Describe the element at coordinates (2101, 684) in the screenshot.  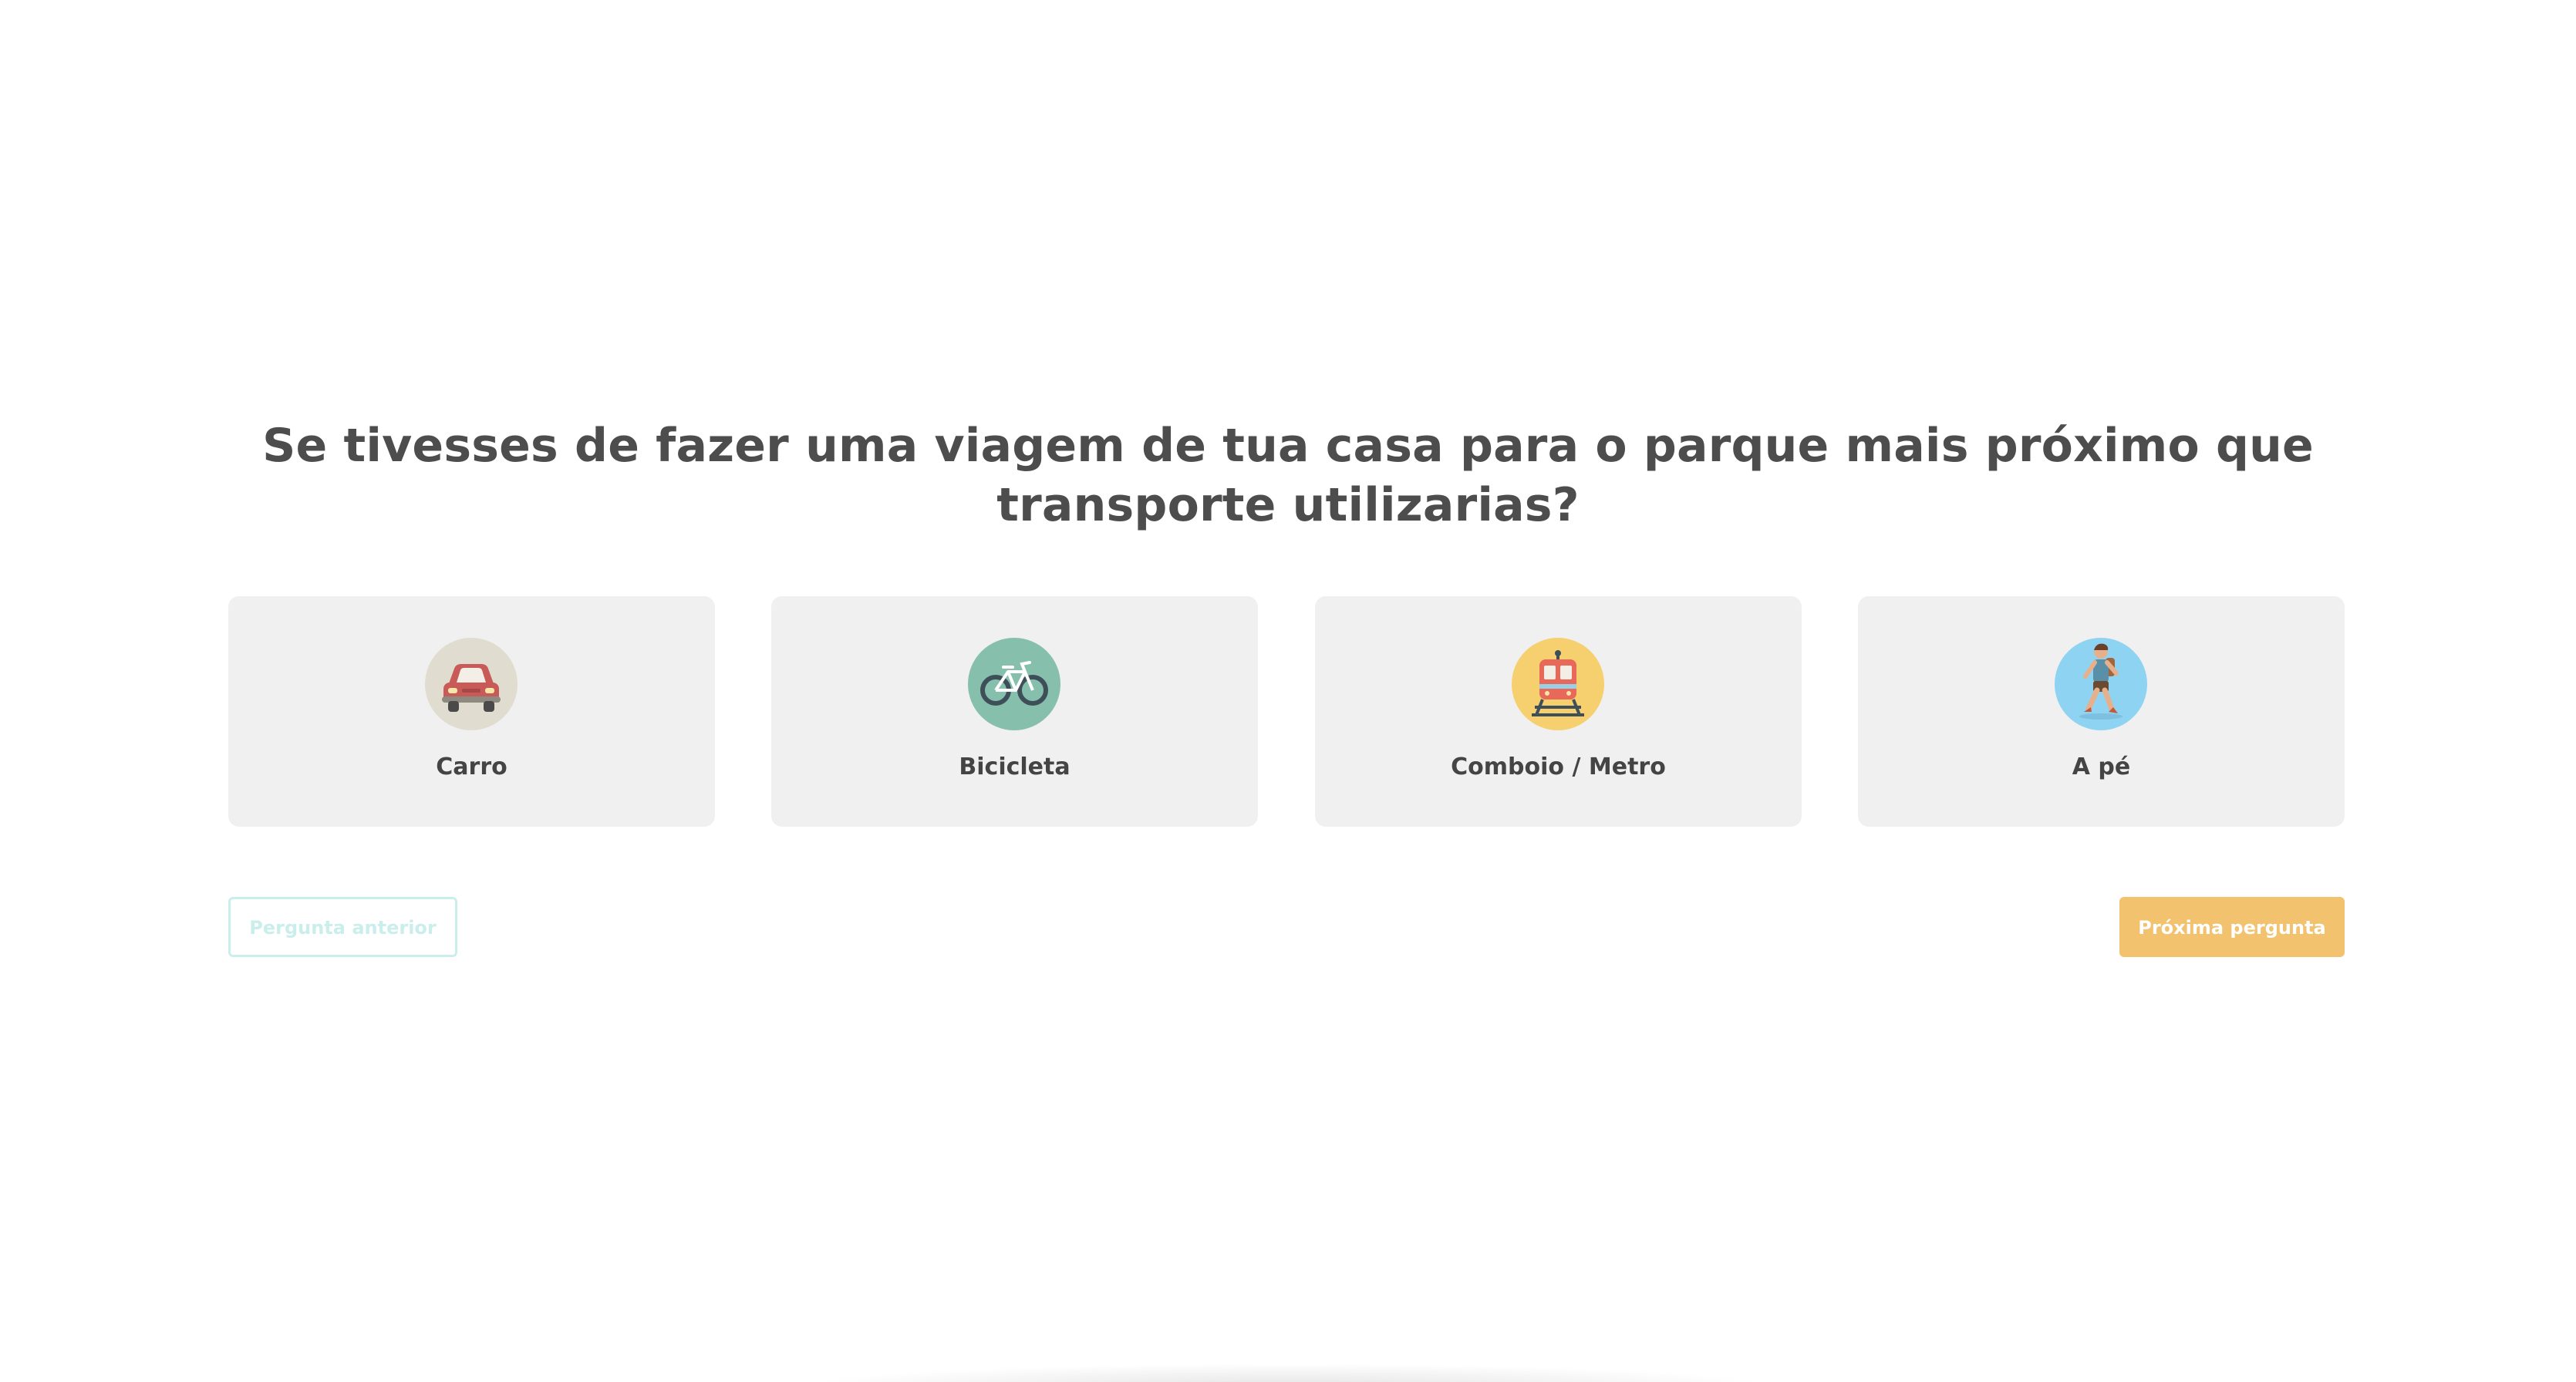
I see `walking-person-icon` at that location.